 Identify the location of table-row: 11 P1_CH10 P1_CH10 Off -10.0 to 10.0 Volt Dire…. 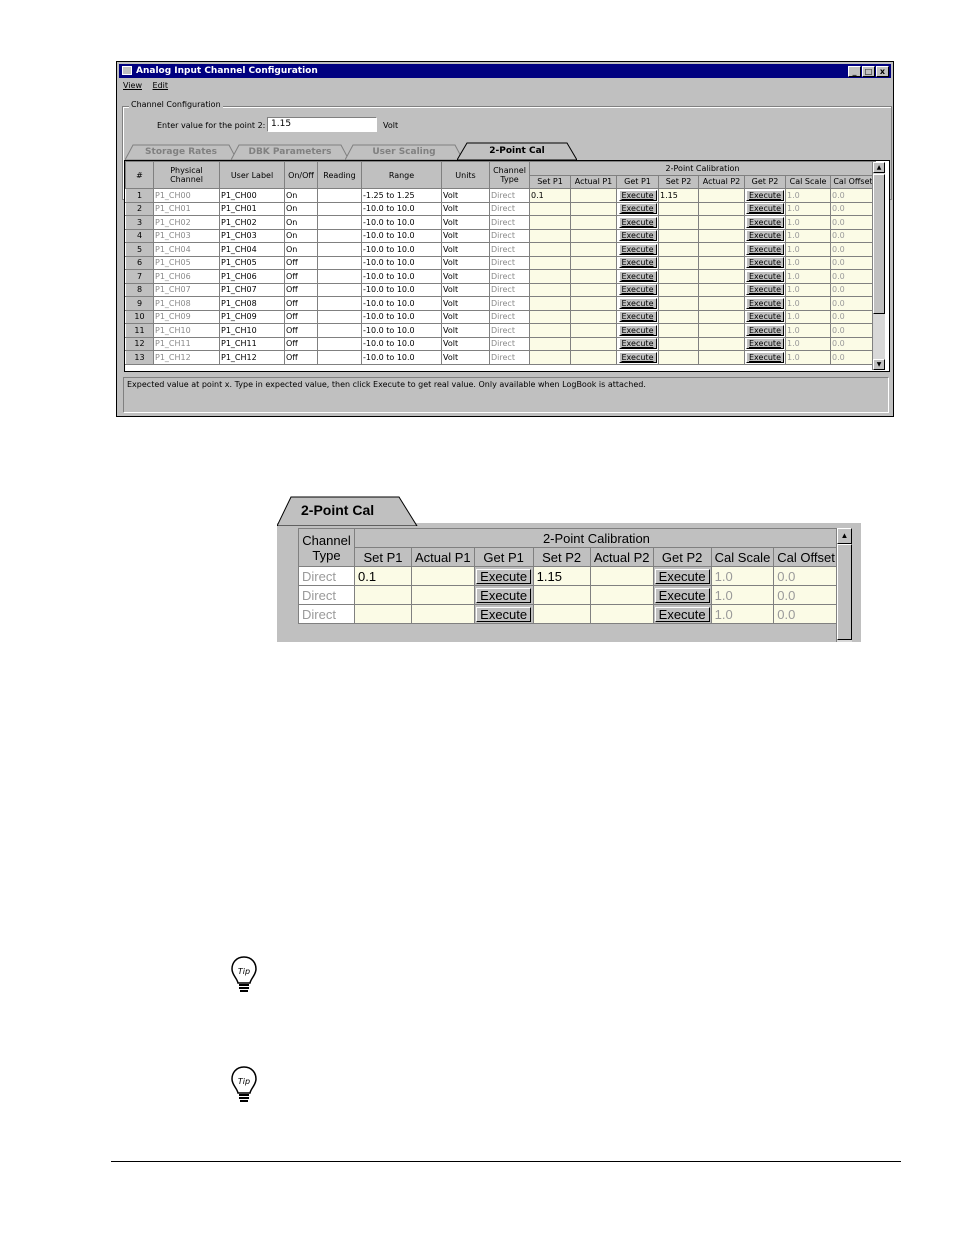
(500, 330).